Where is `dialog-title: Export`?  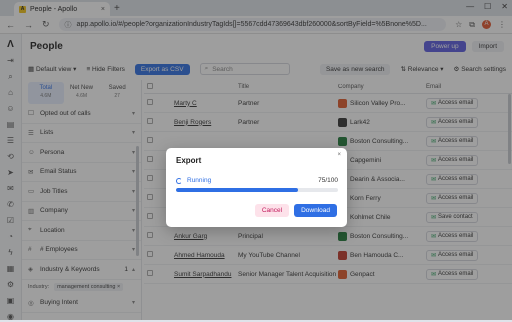 dialog-title: Export is located at coordinates (189, 160).